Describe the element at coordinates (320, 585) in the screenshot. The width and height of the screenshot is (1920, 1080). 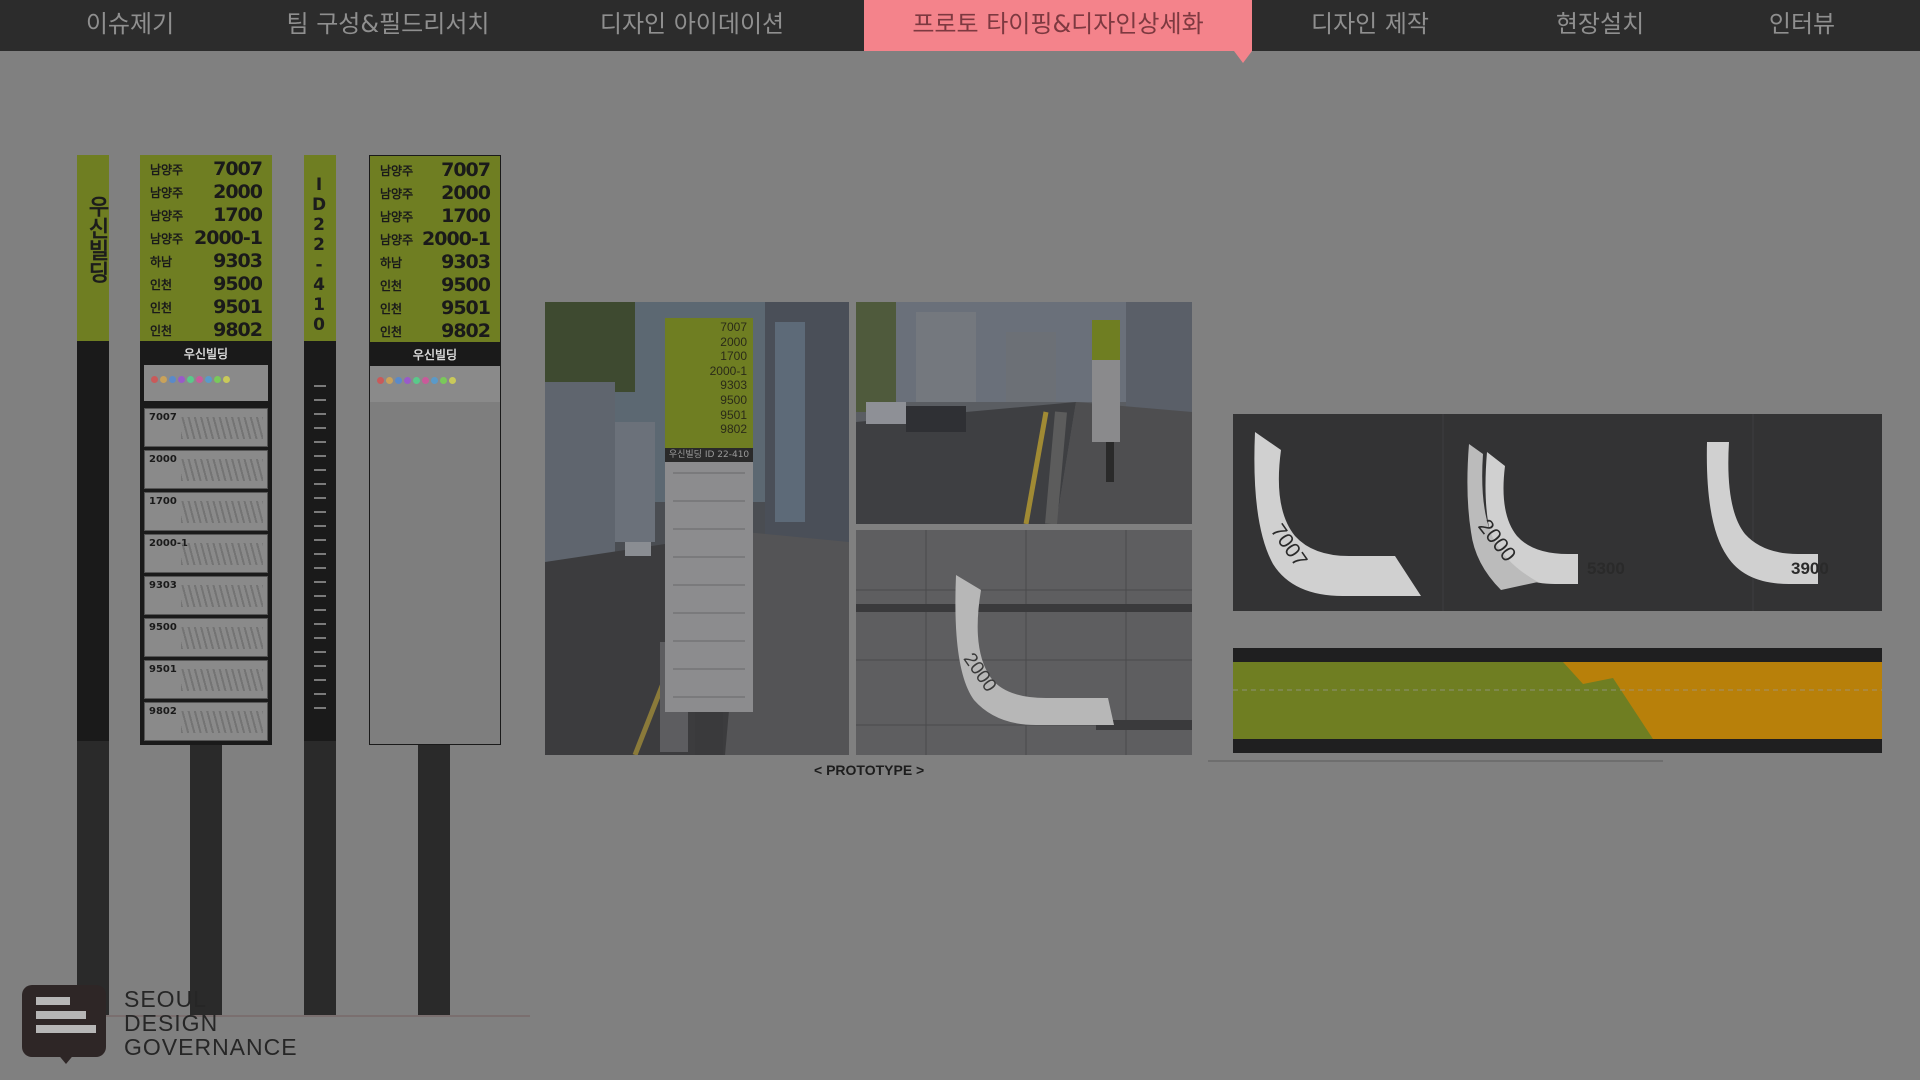
I see `sign-pole-id: ID22-410` at that location.